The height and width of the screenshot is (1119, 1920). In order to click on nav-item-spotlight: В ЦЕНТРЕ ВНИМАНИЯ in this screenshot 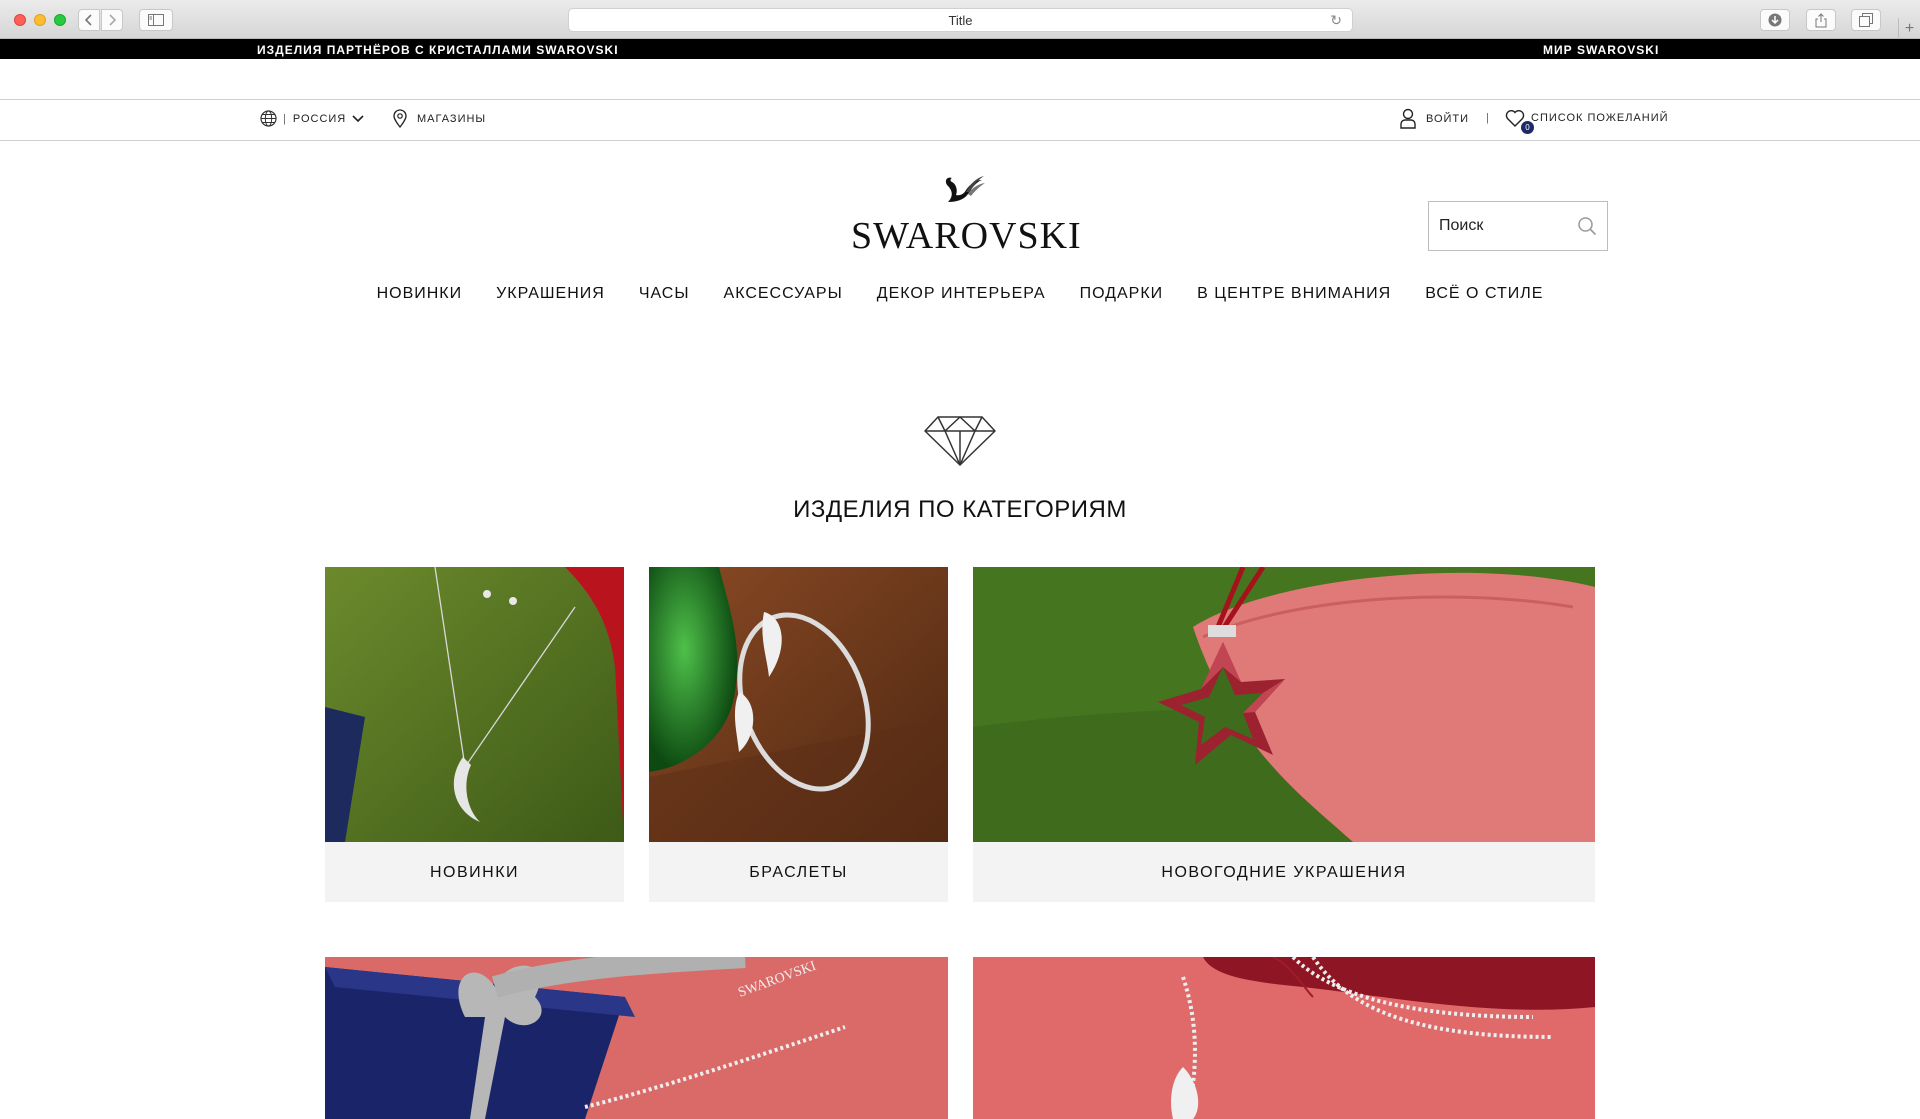, I will do `click(1294, 297)`.